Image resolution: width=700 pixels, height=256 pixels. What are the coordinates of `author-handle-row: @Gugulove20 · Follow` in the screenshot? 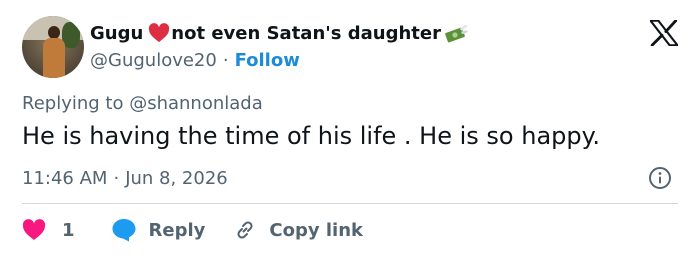 It's located at (195, 60).